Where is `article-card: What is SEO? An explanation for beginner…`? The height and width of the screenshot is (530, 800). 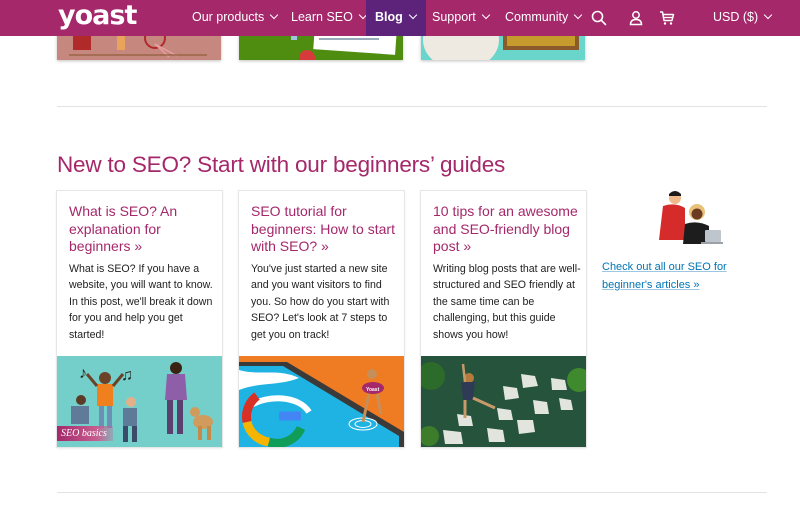 article-card: What is SEO? An explanation for beginner… is located at coordinates (139, 319).